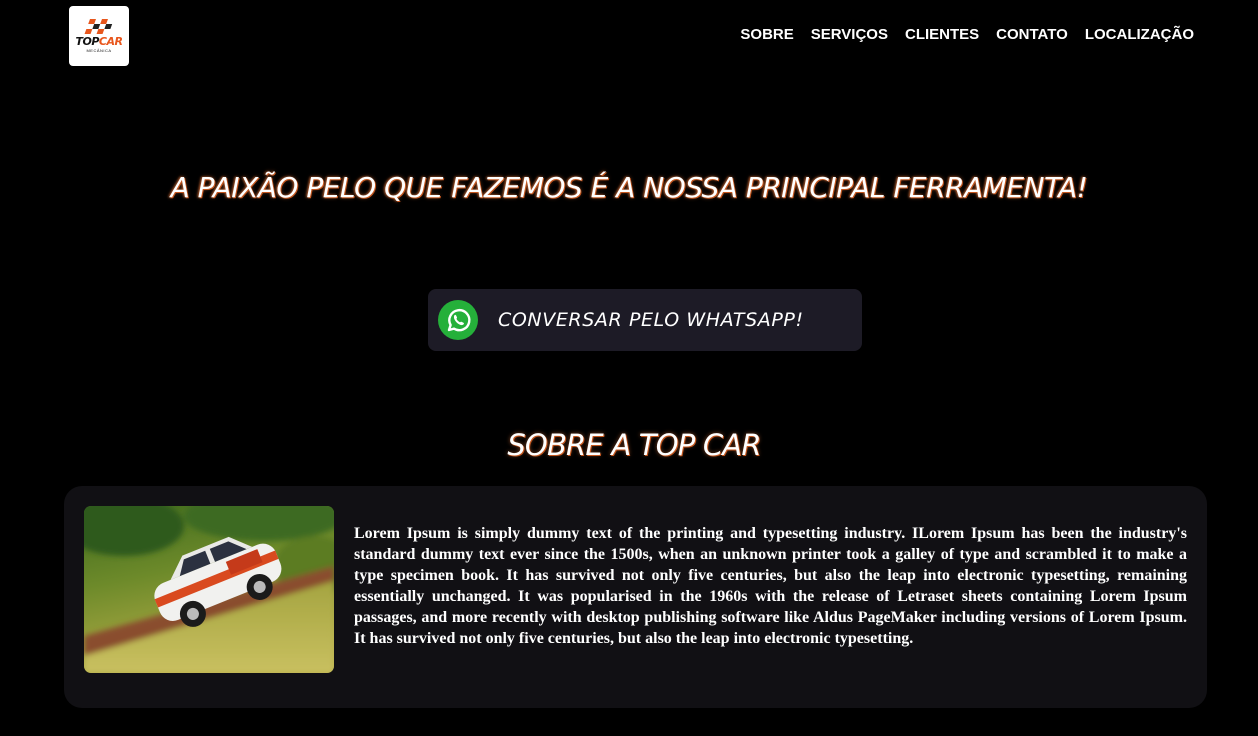 The width and height of the screenshot is (1258, 736). Describe the element at coordinates (458, 320) in the screenshot. I see `whatsapp-icon` at that location.